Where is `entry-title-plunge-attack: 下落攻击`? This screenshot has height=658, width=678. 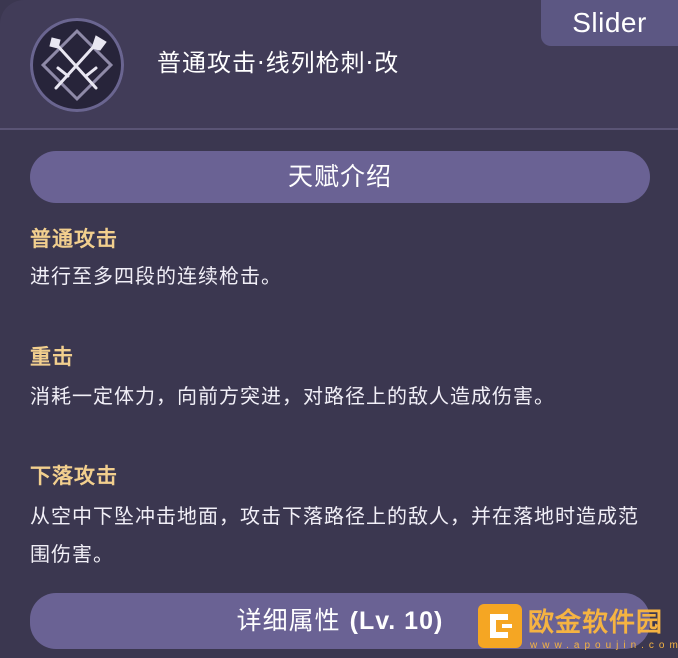 entry-title-plunge-attack: 下落攻击 is located at coordinates (74, 476).